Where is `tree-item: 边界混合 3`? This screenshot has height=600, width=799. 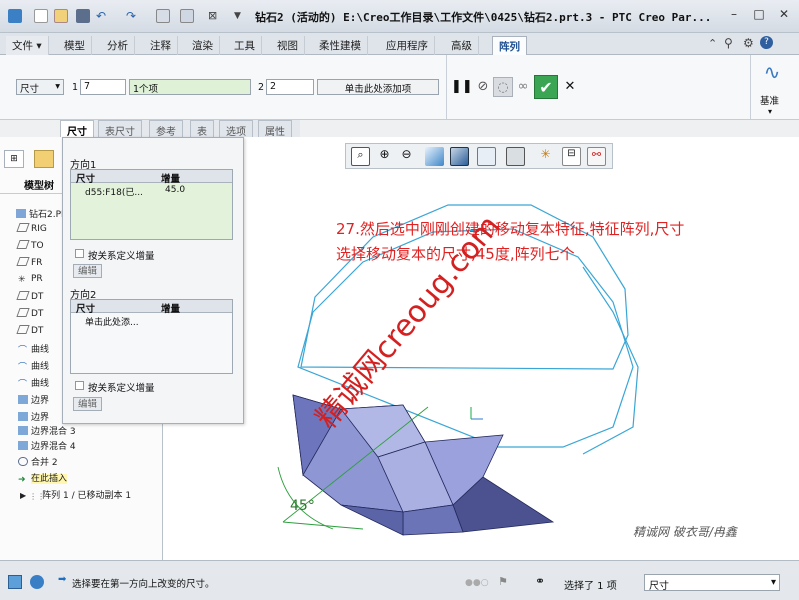
tree-item: 边界混合 3 is located at coordinates (47, 430).